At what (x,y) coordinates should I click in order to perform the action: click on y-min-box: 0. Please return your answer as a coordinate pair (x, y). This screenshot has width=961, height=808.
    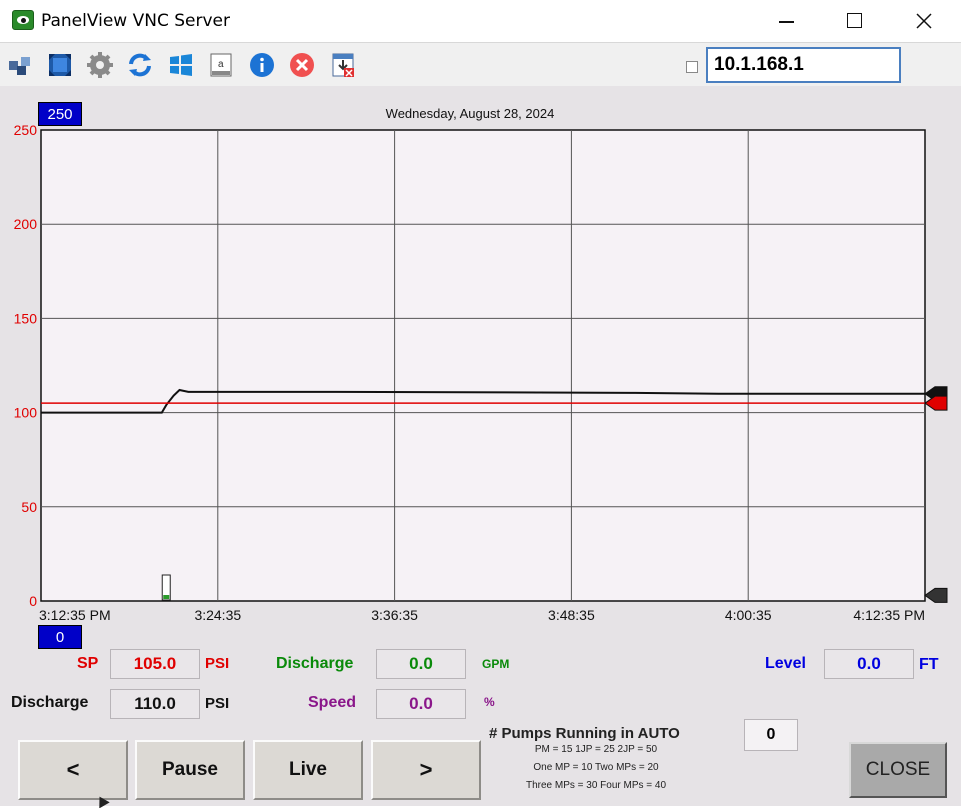
    Looking at the image, I should click on (60, 637).